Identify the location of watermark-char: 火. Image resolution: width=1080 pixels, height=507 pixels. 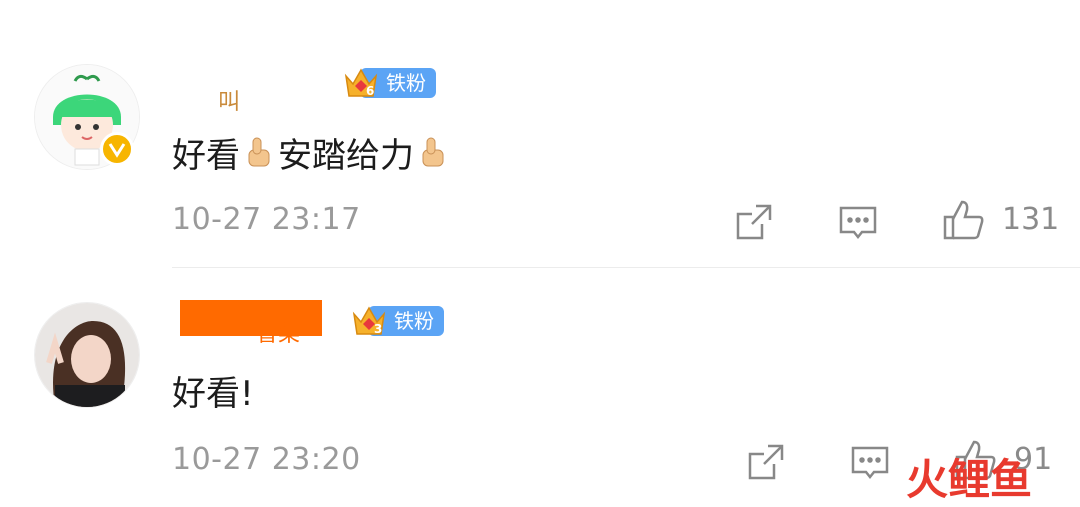
(927, 479).